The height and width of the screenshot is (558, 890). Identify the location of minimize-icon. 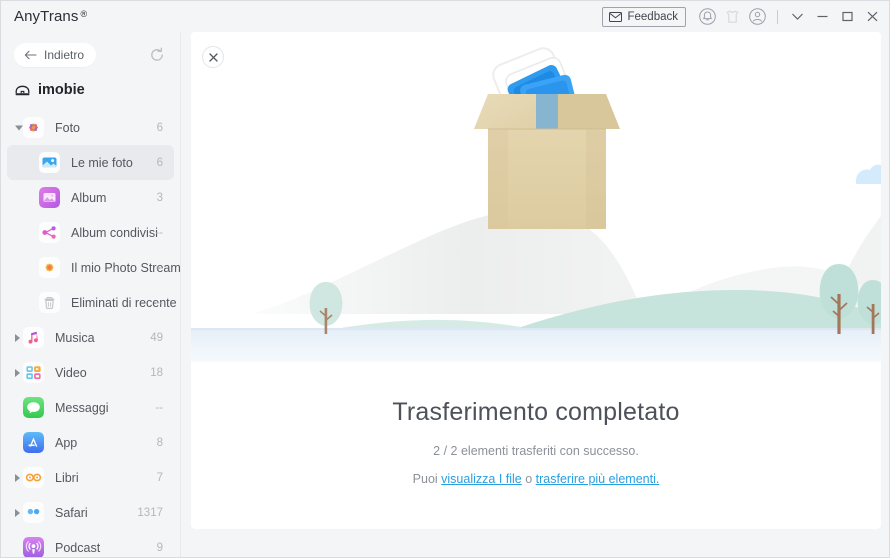
(822, 16).